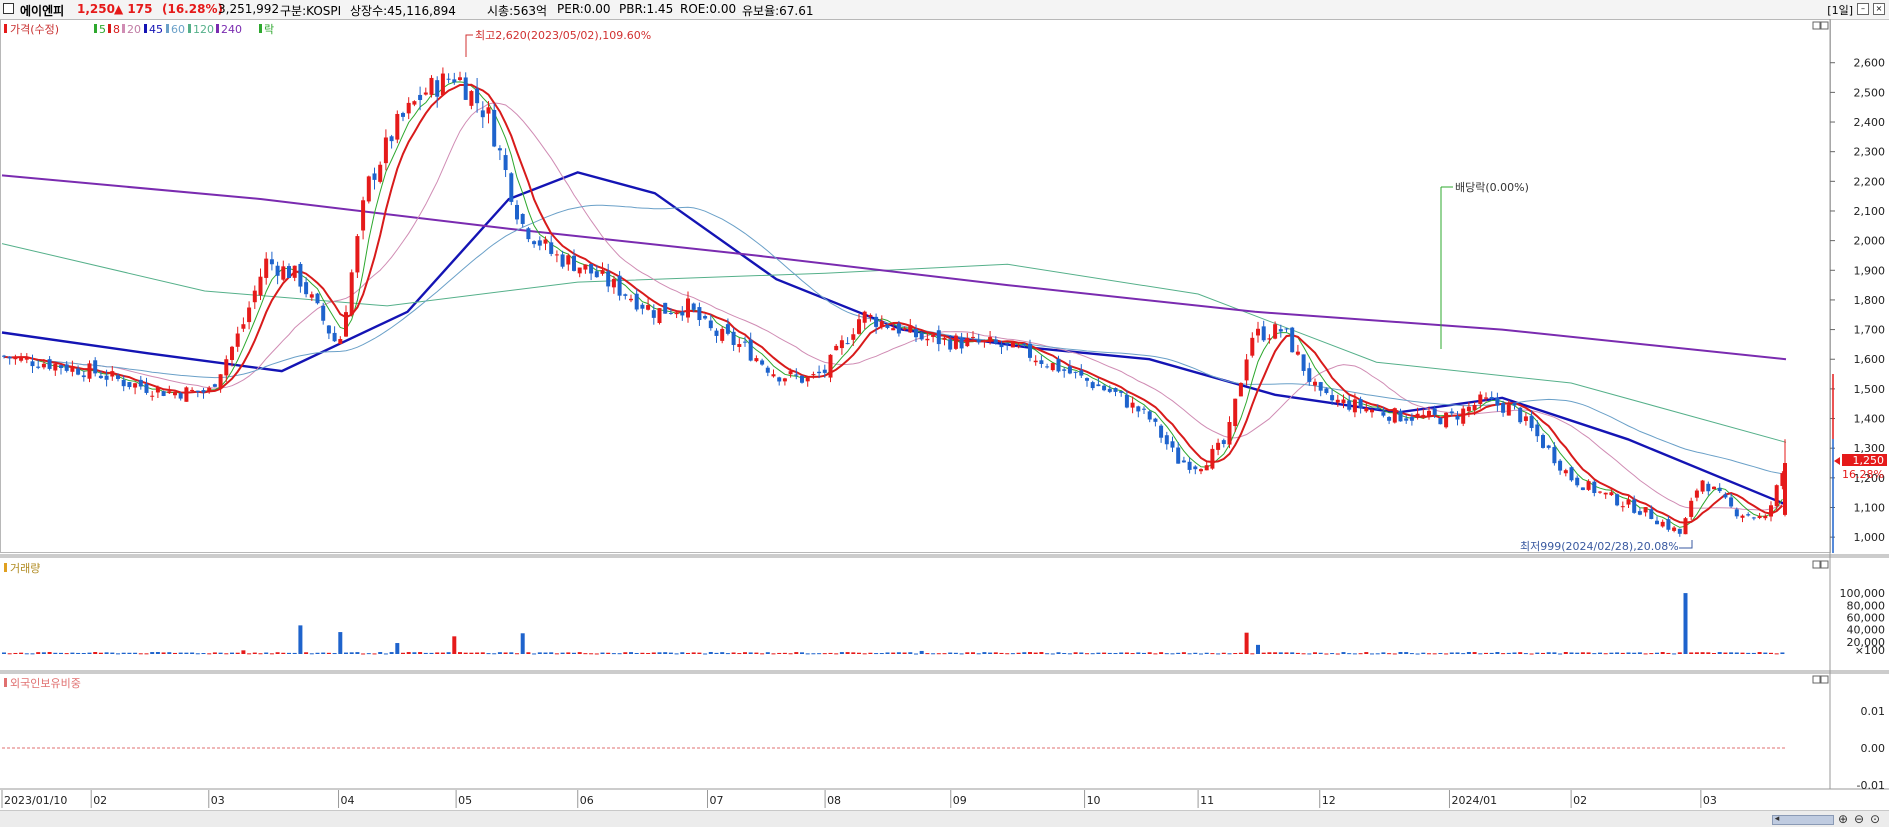 This screenshot has height=827, width=1889. Describe the element at coordinates (944, 818) in the screenshot. I see `horizontal-scrollbar: ◂ ⊕ ⊖ ⊙` at that location.